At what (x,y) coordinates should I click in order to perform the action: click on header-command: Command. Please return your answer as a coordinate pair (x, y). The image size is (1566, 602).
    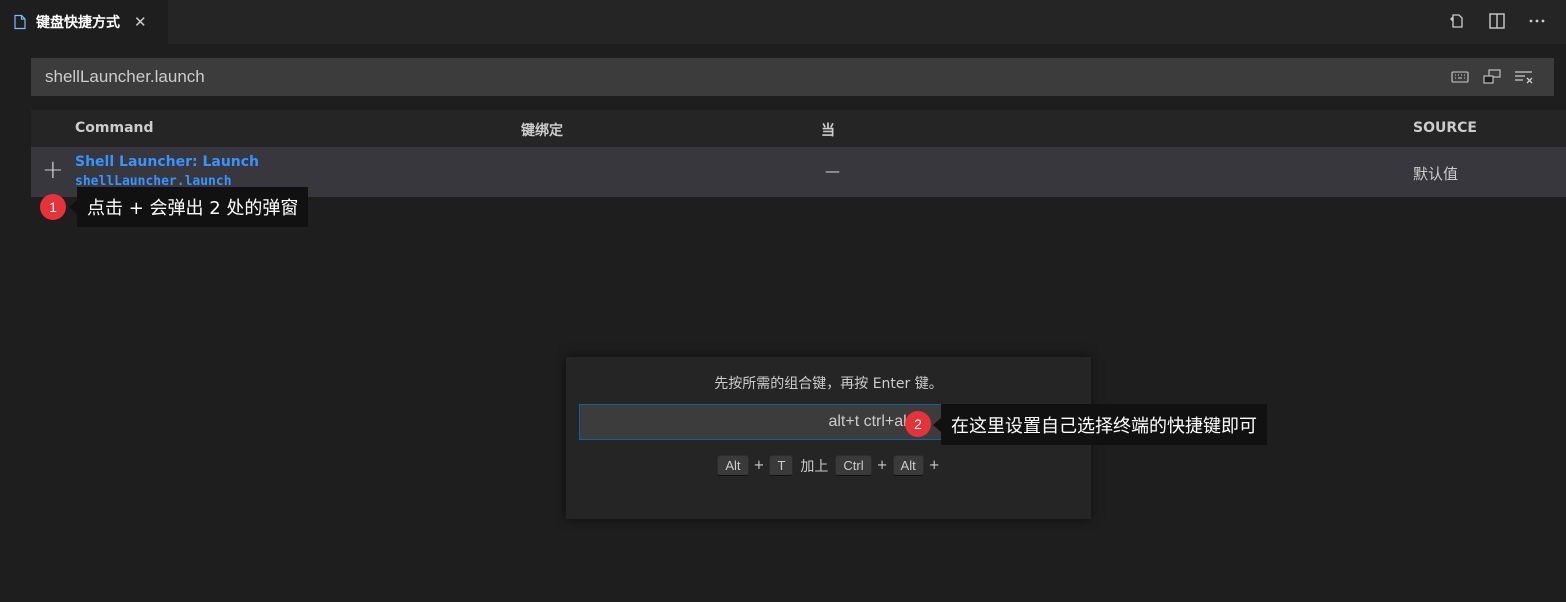
    Looking at the image, I should click on (114, 128).